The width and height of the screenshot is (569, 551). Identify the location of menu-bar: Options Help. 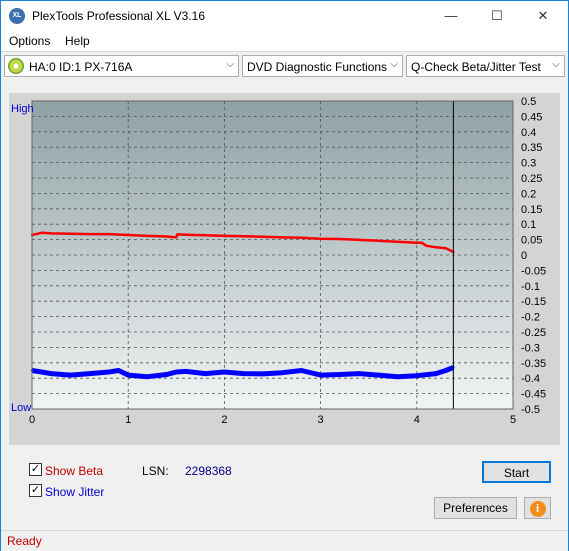
(284, 41).